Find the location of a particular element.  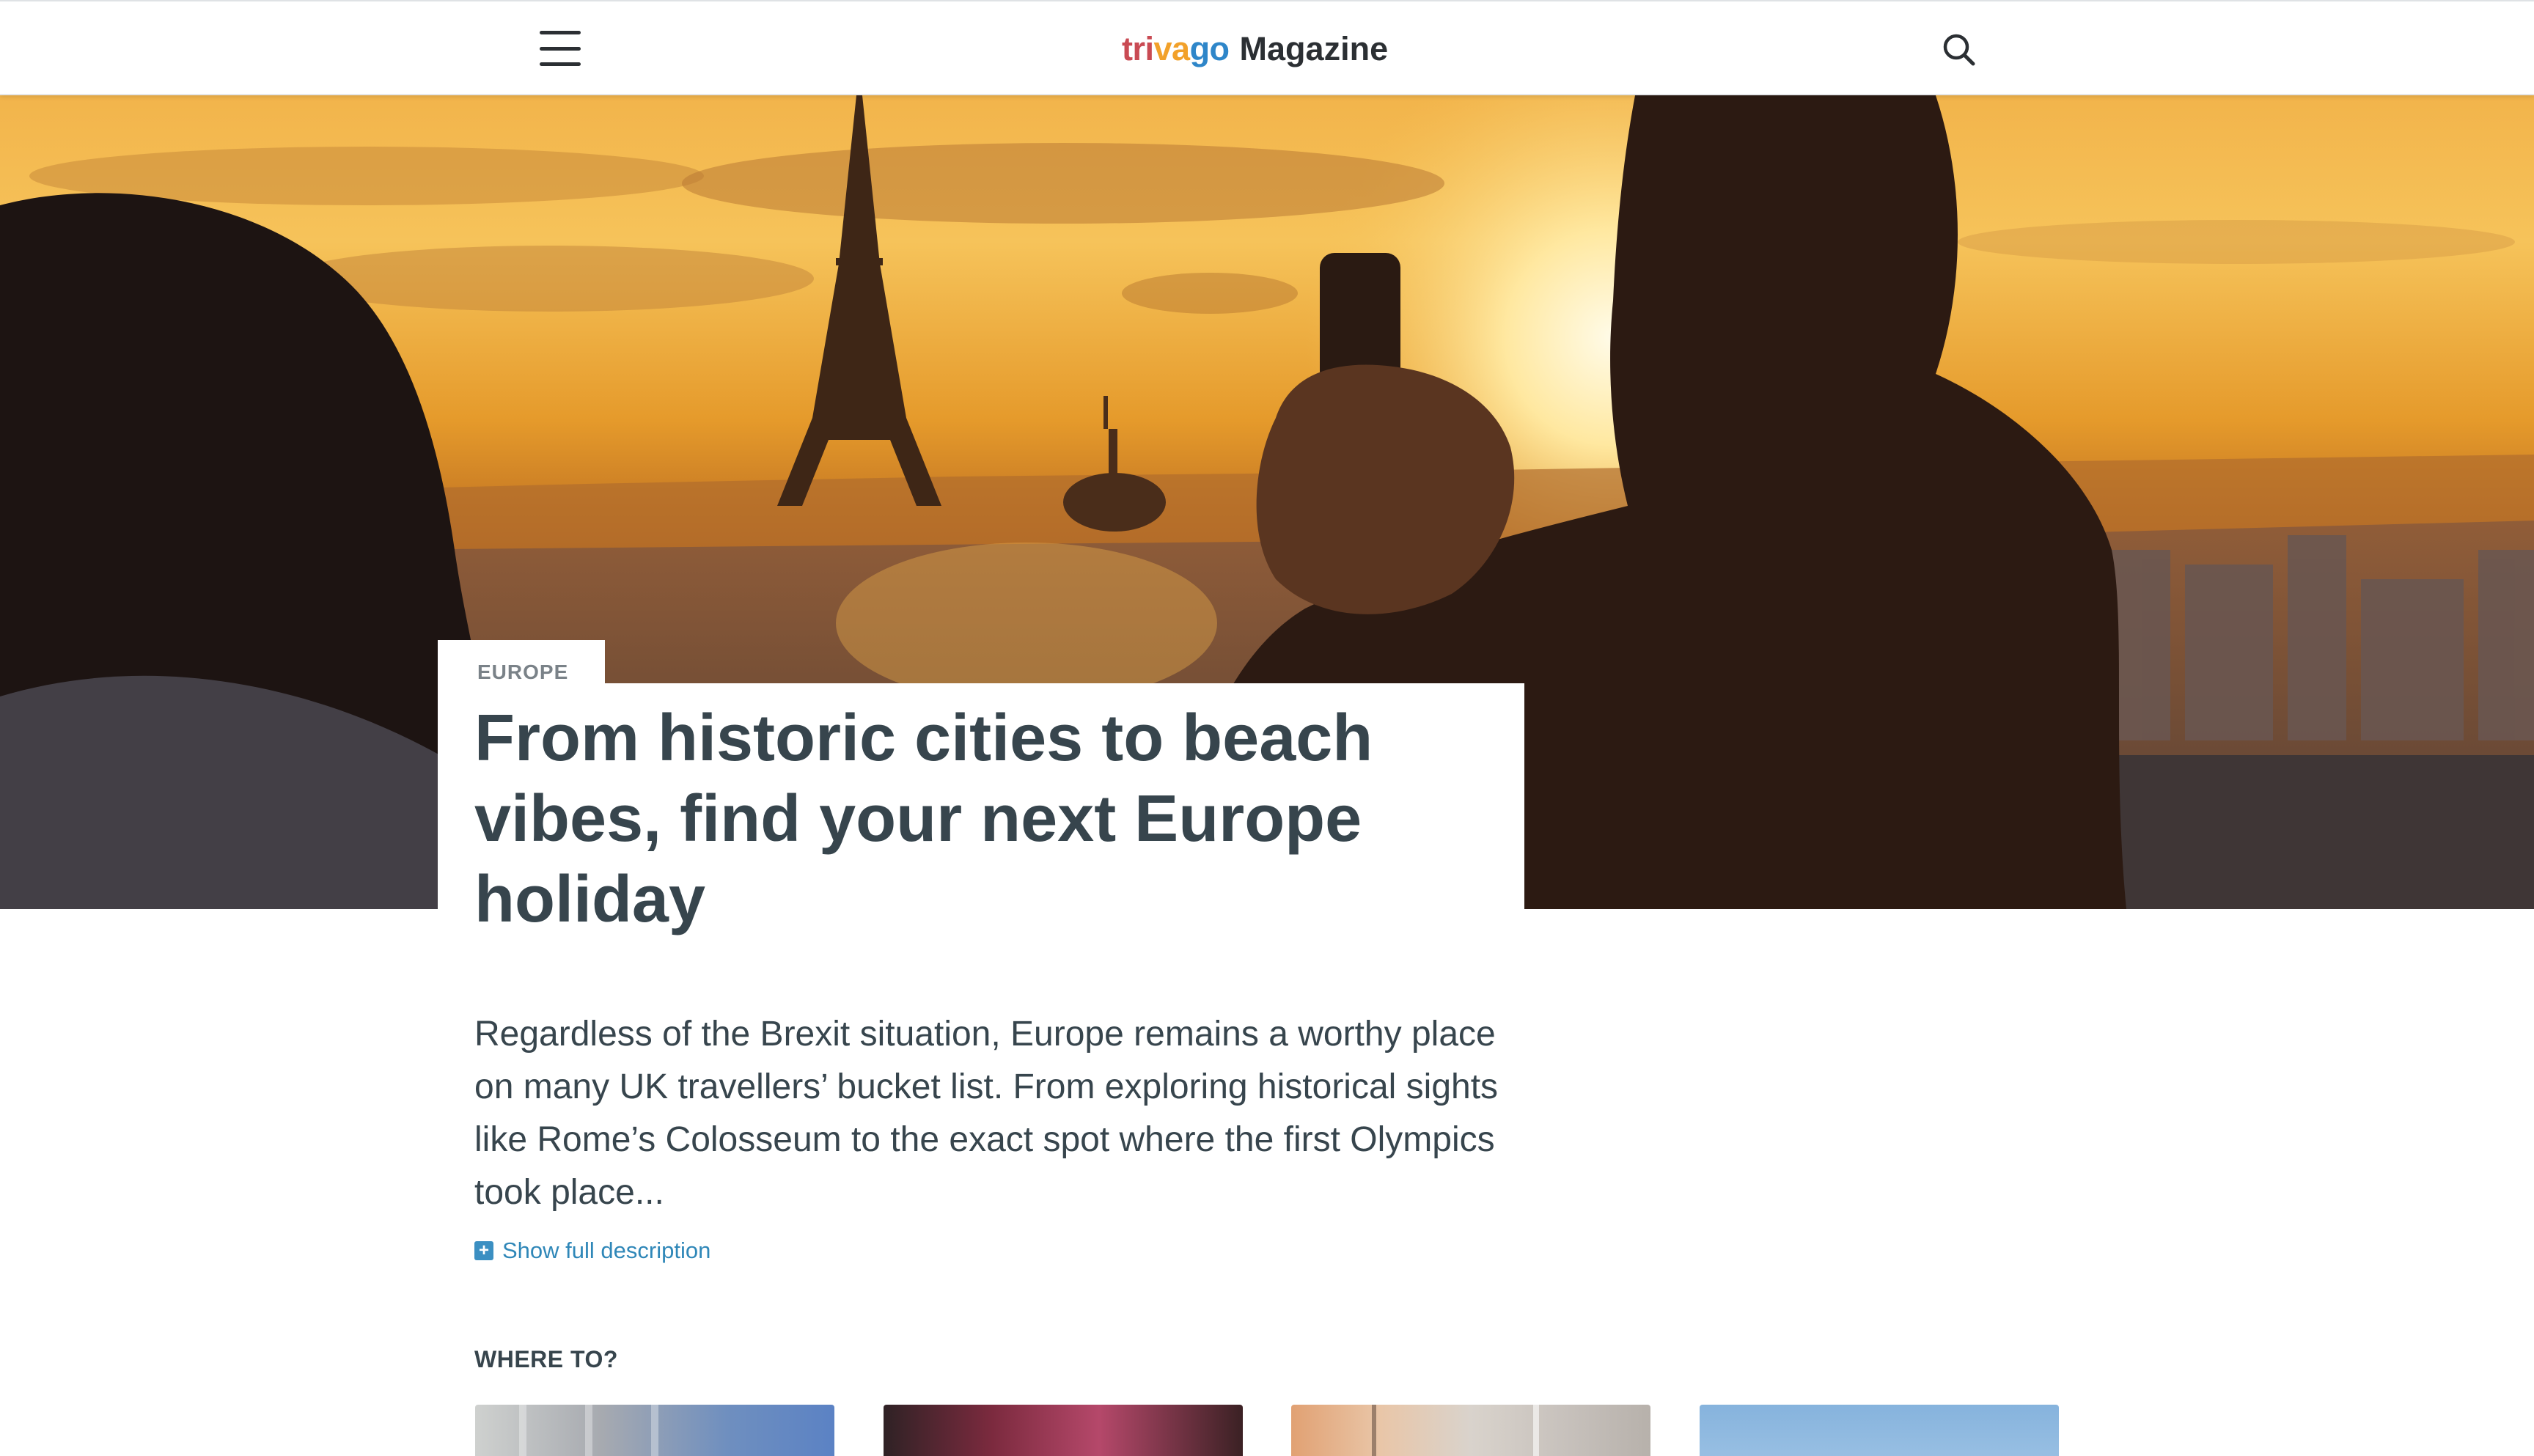

destination-card-3-image is located at coordinates (1470, 1430).